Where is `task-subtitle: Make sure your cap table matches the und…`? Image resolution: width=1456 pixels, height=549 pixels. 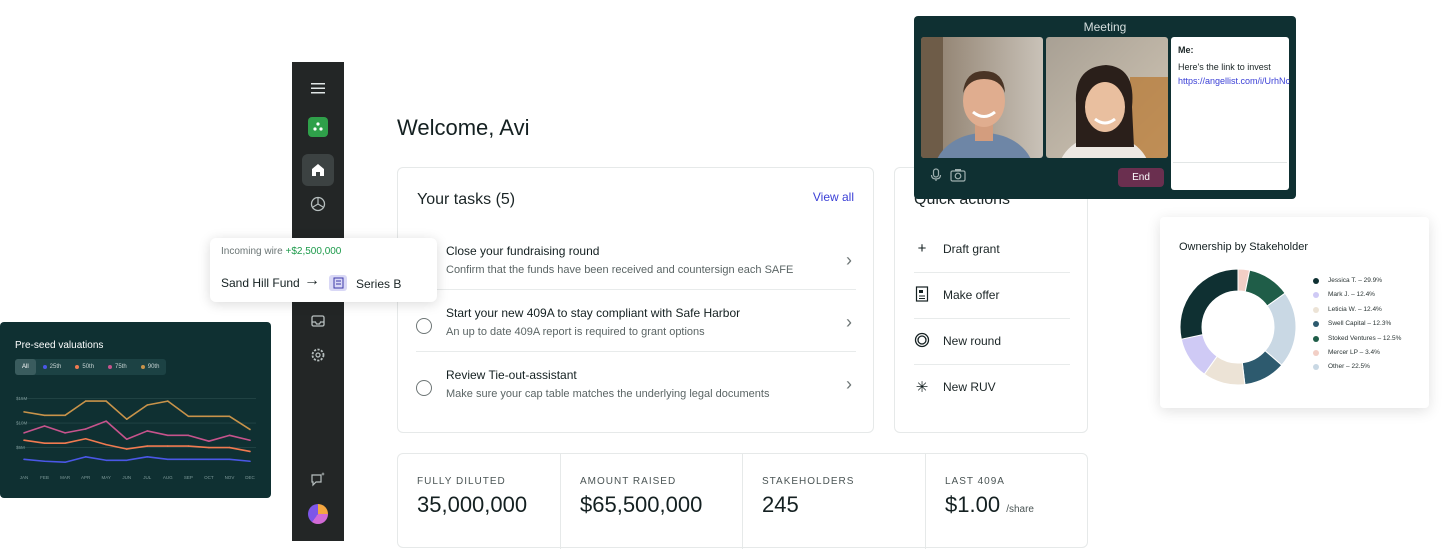 task-subtitle: Make sure your cap table matches the und… is located at coordinates (608, 394).